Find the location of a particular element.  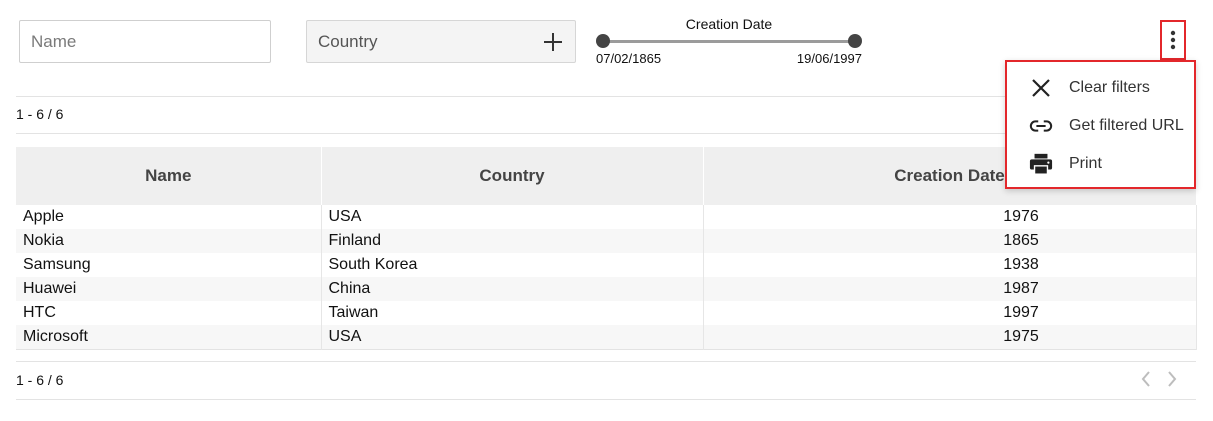

slider-max-label: 19/06/1997 is located at coordinates (829, 58).